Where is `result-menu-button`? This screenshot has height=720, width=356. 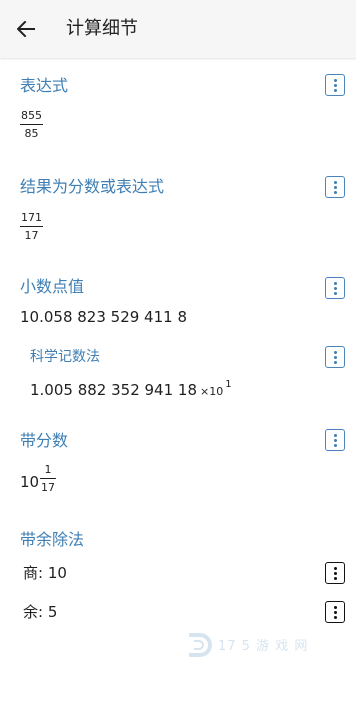
result-menu-button is located at coordinates (335, 187).